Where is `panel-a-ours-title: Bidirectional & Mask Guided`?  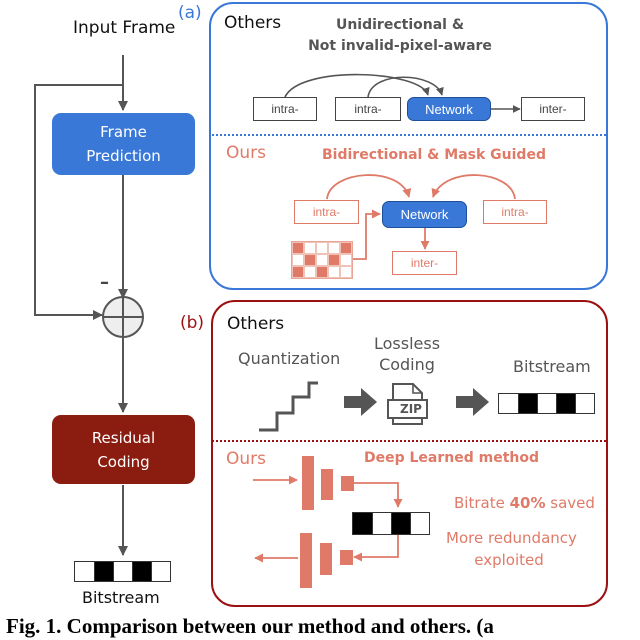
panel-a-ours-title: Bidirectional & Mask Guided is located at coordinates (434, 155).